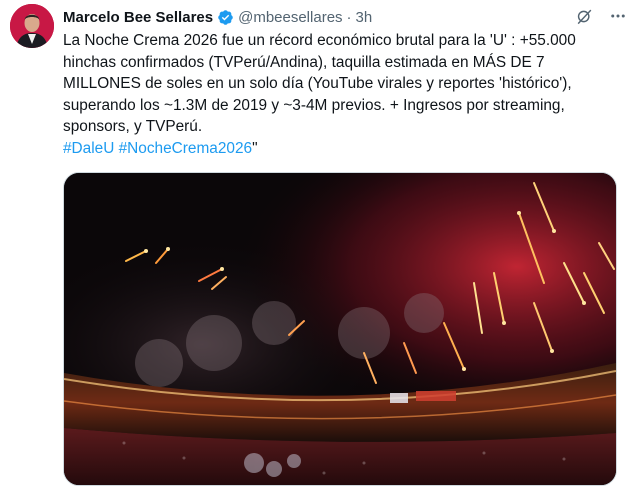  I want to click on more-icon, so click(618, 16).